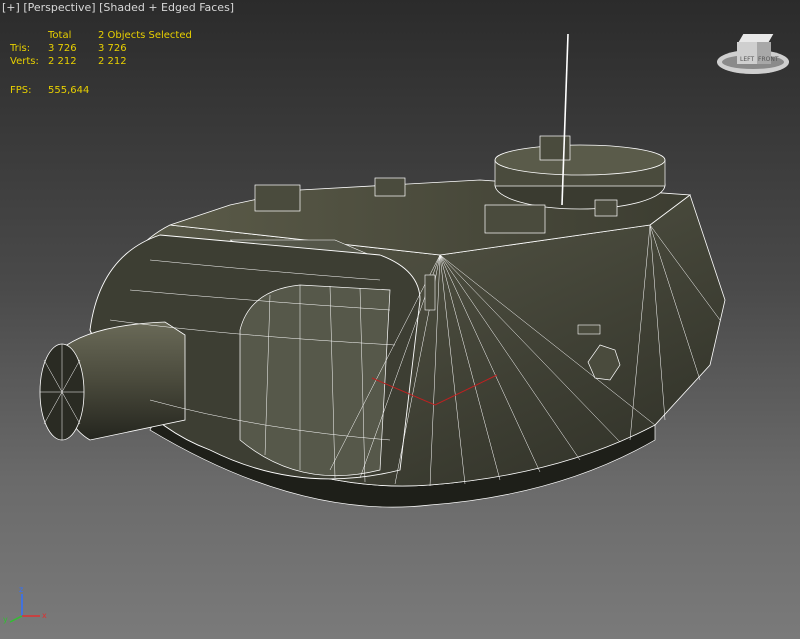 This screenshot has width=800, height=639. What do you see at coordinates (166, 7) in the screenshot?
I see `viewport-shading-menu: [Shaded + Edged Faces]` at bounding box center [166, 7].